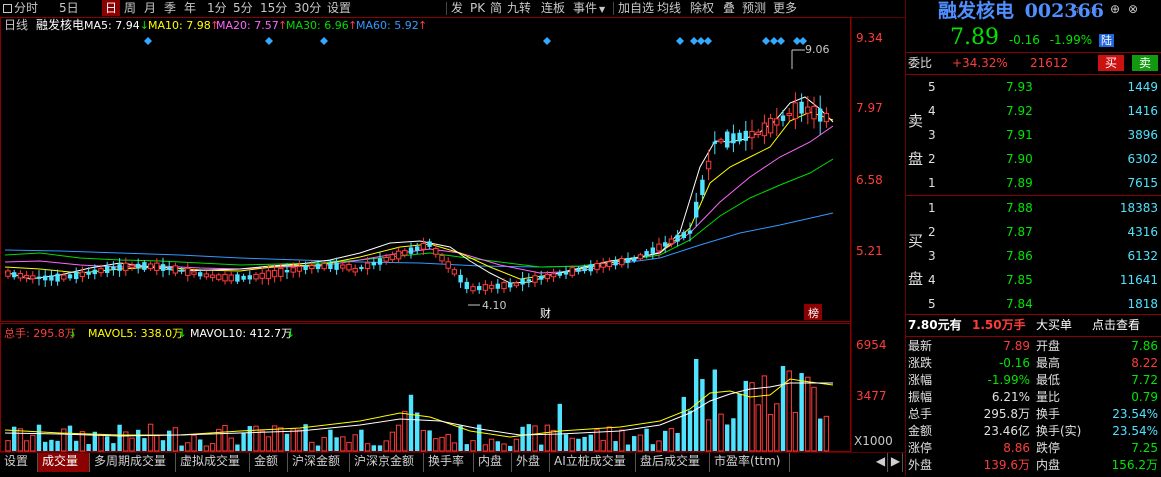 The image size is (1161, 477). Describe the element at coordinates (20, 8) in the screenshot. I see `tab-intraday: 分时` at that location.